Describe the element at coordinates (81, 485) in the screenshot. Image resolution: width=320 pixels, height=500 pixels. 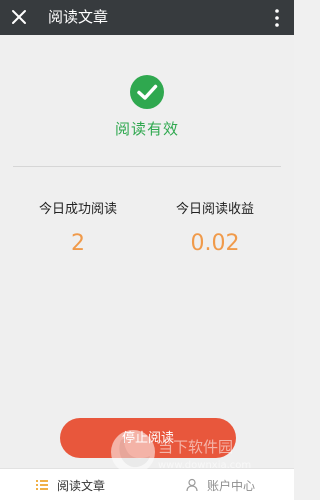
I see `tab-label: 阅读文章` at that location.